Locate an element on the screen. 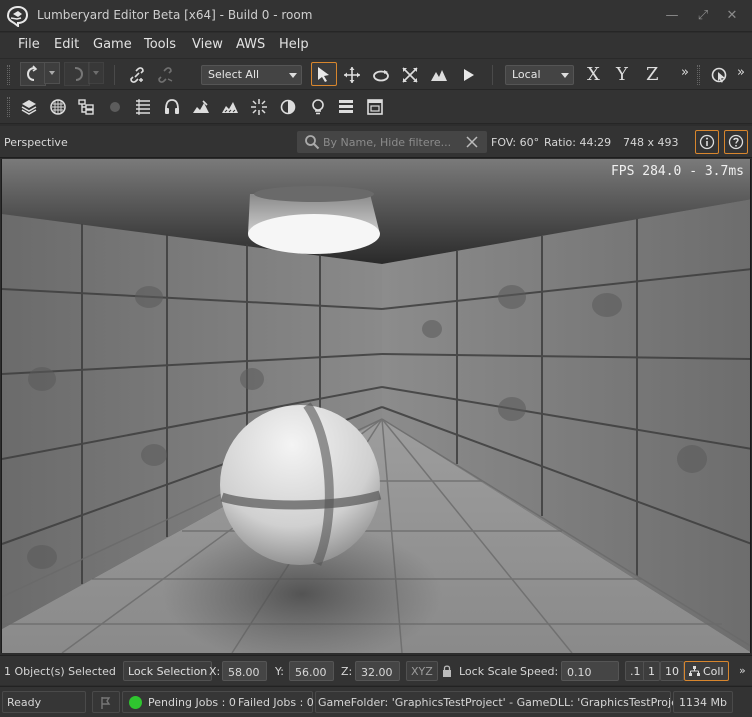  redo-icon is located at coordinates (79, 74).